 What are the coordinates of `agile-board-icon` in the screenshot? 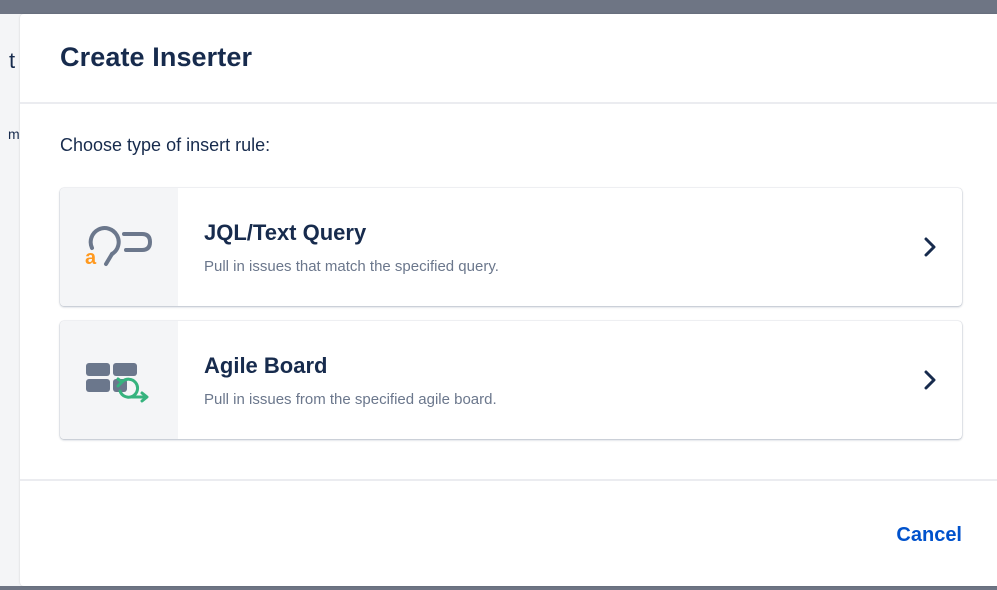 It's located at (117, 383).